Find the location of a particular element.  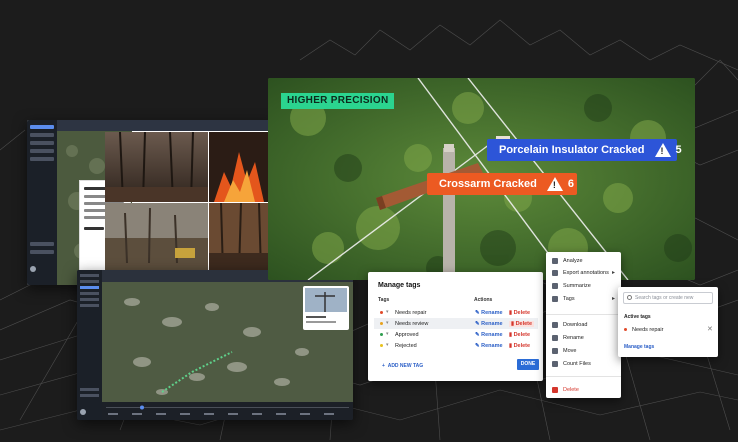

menu-item-rename: Rename is located at coordinates (583, 338).